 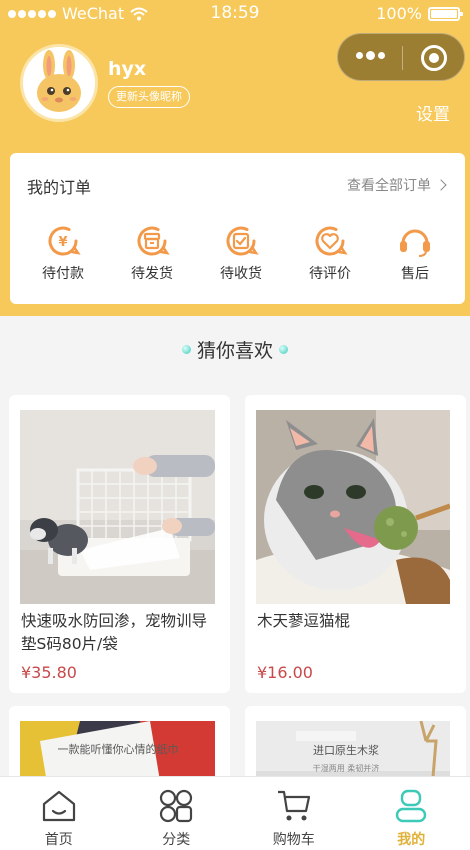 I want to click on tab-category: 分类, so click(x=177, y=813).